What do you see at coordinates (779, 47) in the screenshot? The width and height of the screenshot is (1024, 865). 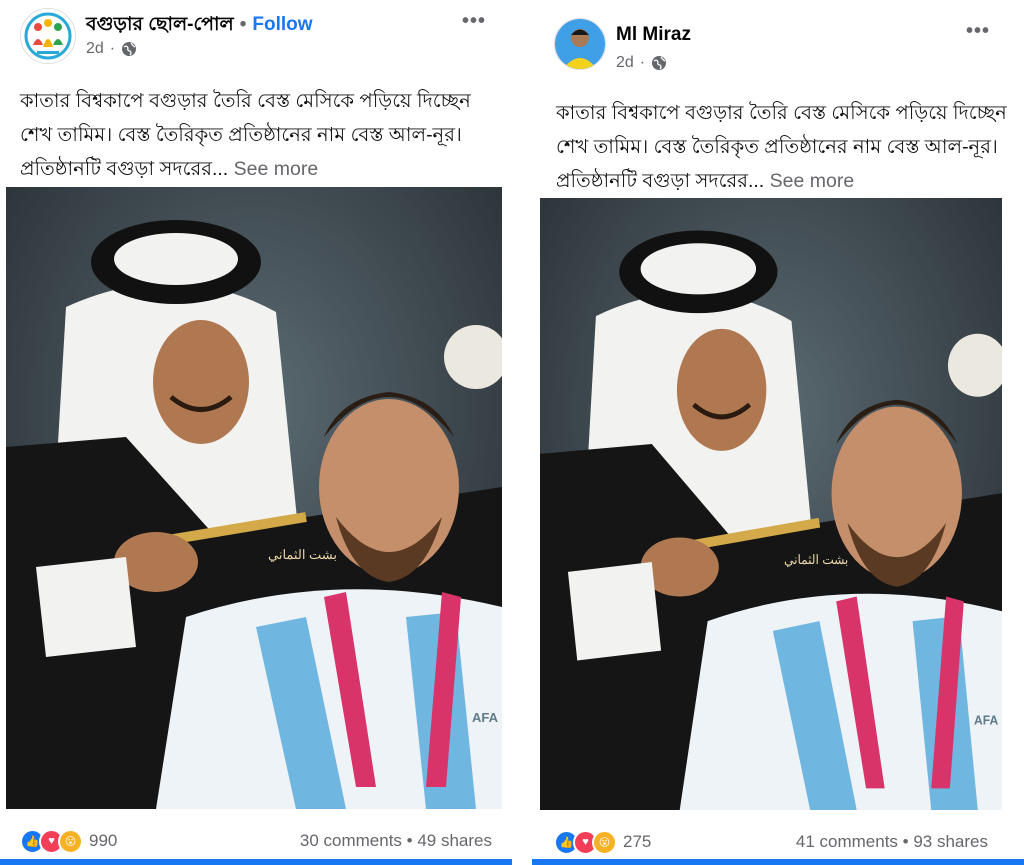 I see `post-header: Ml Miraz 2d · •••` at bounding box center [779, 47].